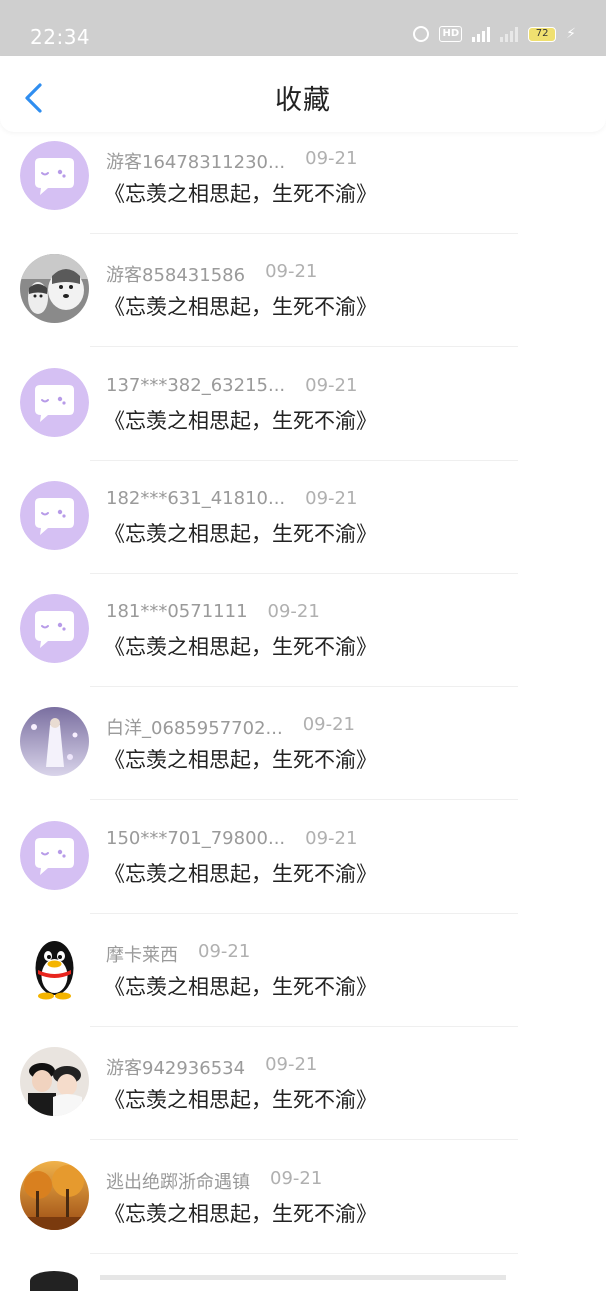 This screenshot has height=1291, width=606. What do you see at coordinates (54, 1082) in the screenshot?
I see `couple-photo-avatar` at bounding box center [54, 1082].